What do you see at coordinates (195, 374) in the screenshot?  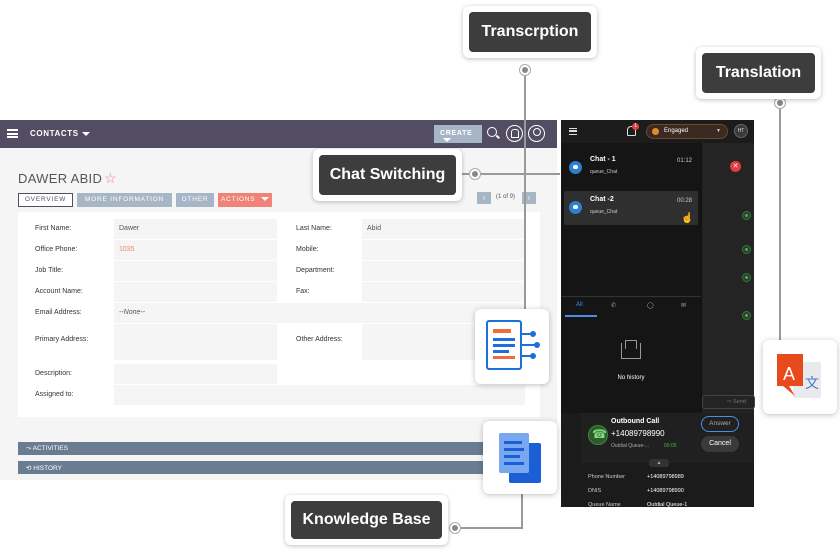 I see `description-value` at bounding box center [195, 374].